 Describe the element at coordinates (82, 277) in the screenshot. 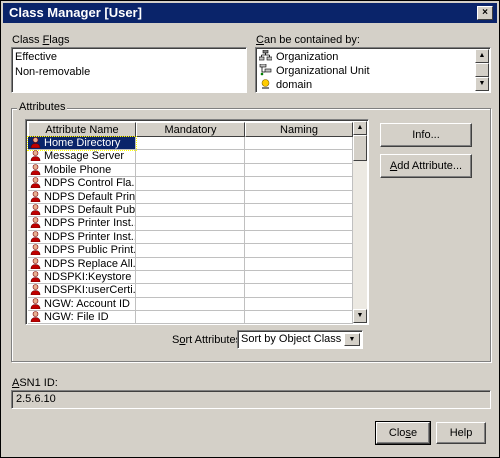

I see `attribute-name-cell: NDSPKI:Keystore` at that location.